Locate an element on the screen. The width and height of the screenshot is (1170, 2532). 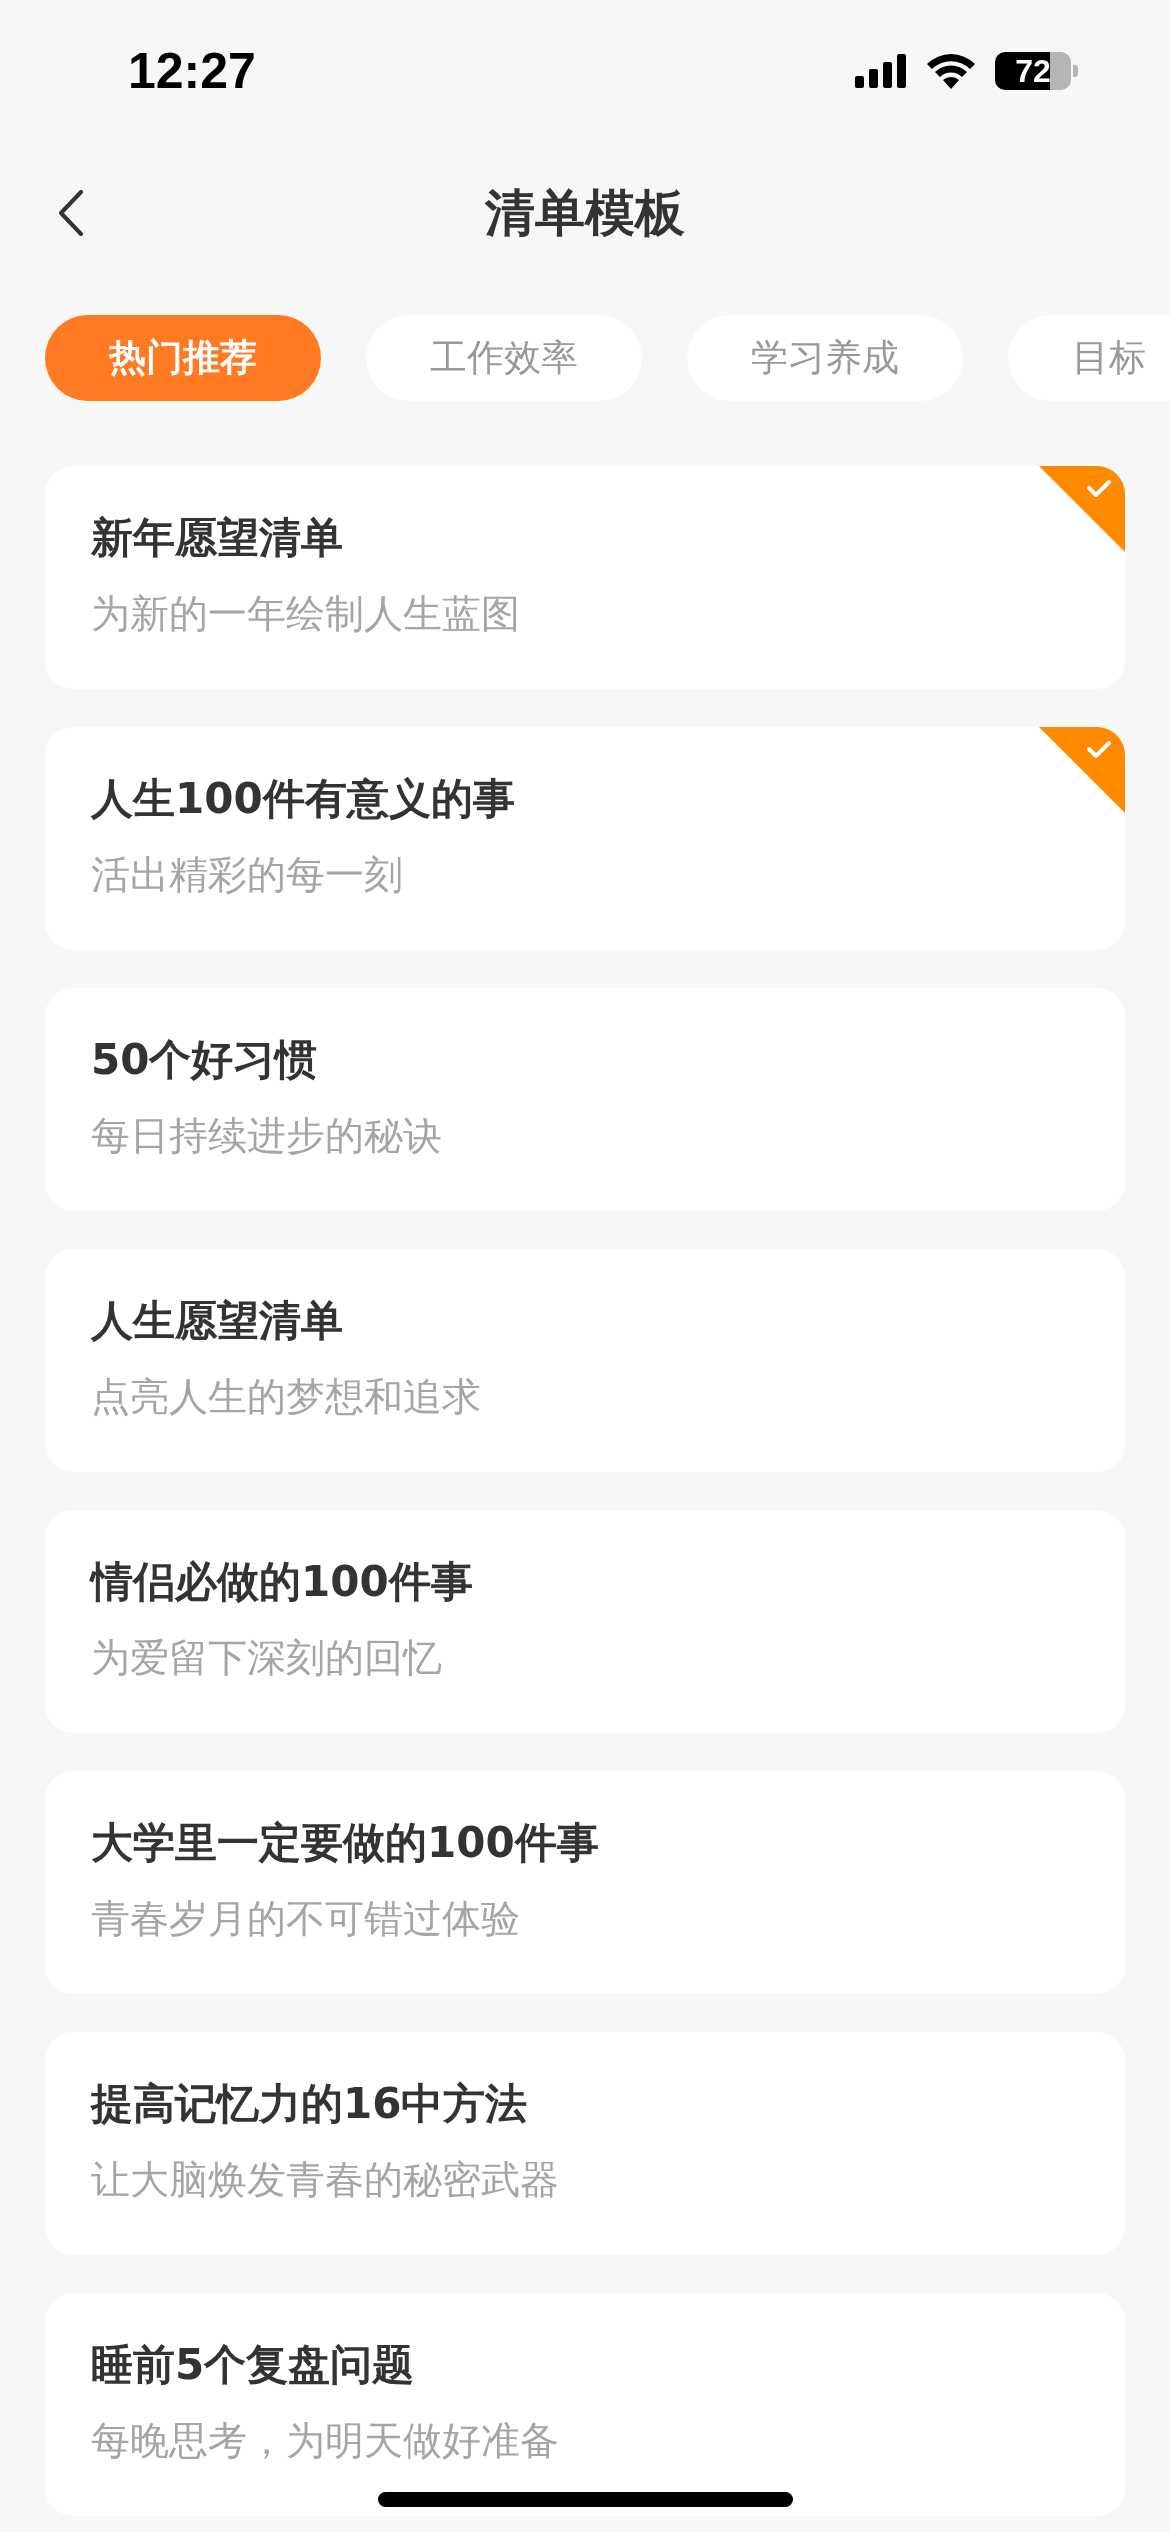
template-subtitle: 让大脑焕发青春的秘密武器 is located at coordinates (325, 2180).